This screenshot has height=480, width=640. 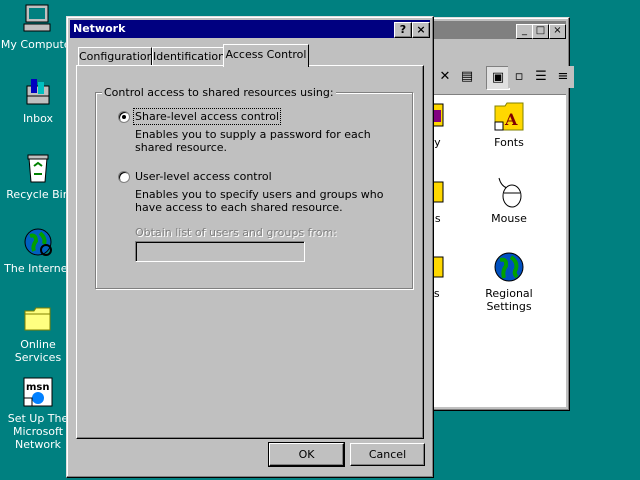 I want to click on cp-item-mouse: Mouse, so click(x=509, y=200).